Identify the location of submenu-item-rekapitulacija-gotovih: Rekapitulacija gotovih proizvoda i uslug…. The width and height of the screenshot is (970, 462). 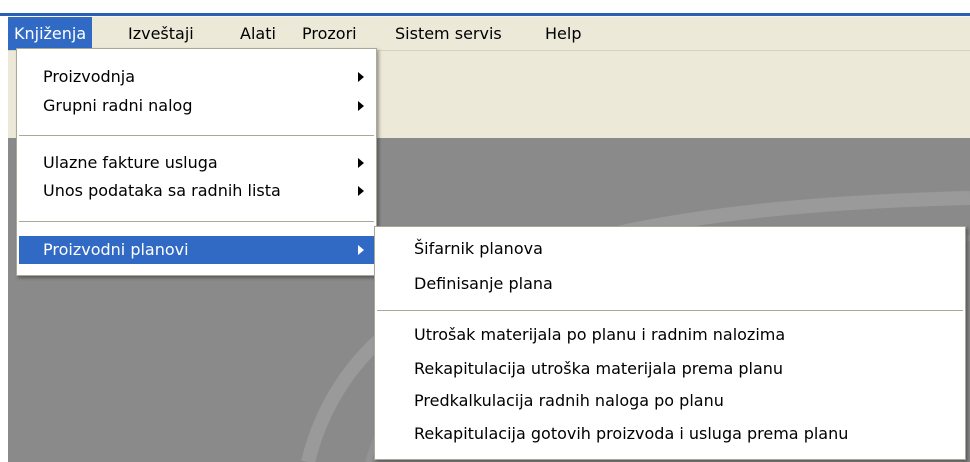
(670, 434).